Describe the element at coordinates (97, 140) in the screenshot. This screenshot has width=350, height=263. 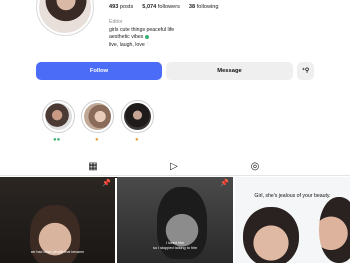
I see `highlight-label-2: ●` at that location.